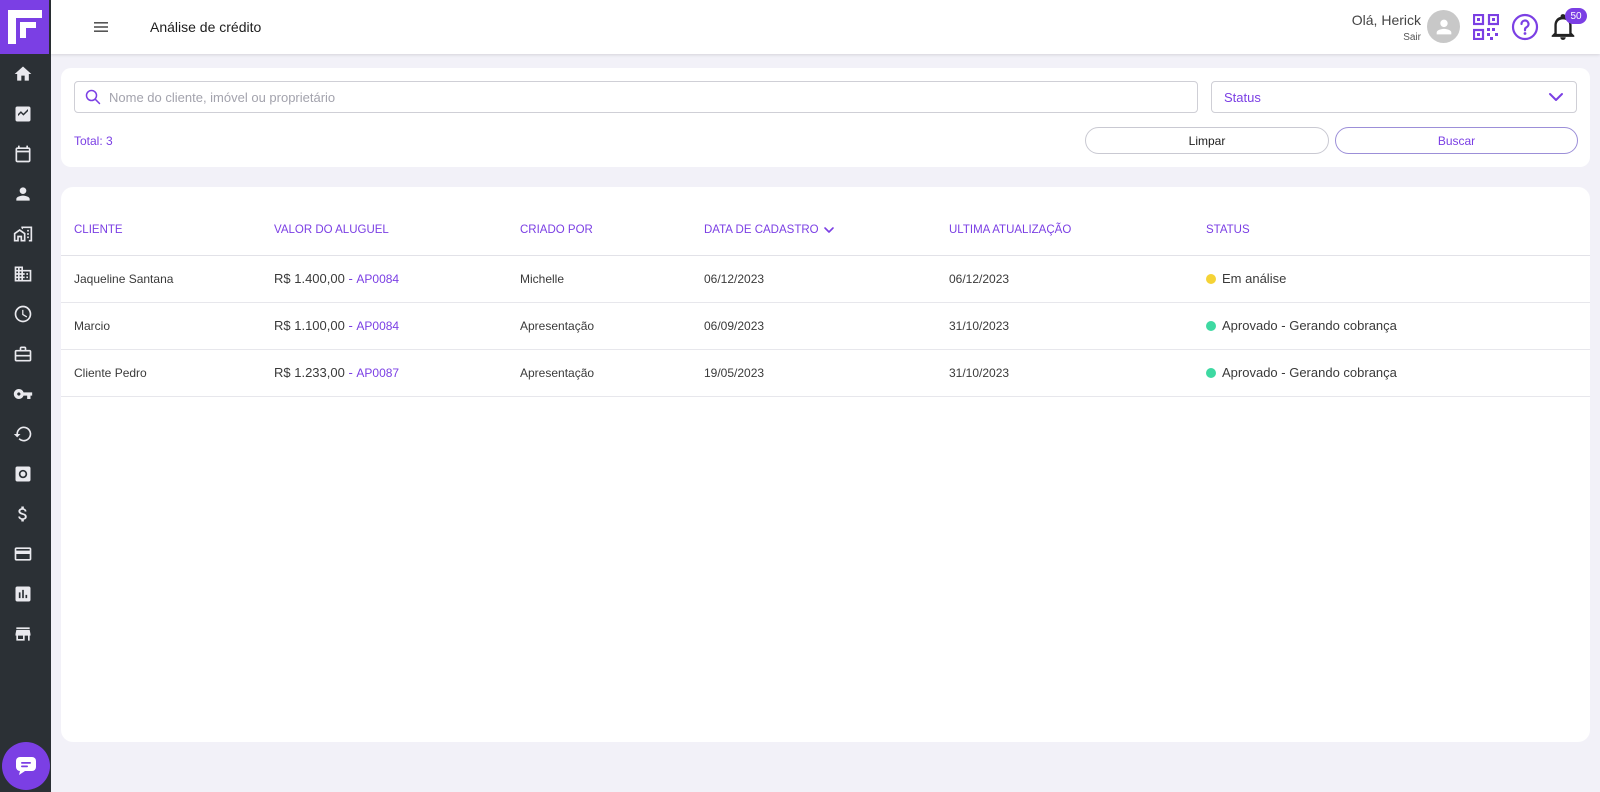  Describe the element at coordinates (309, 325) in the screenshot. I see `cell-valor-amount: R$ 1.100,00` at that location.